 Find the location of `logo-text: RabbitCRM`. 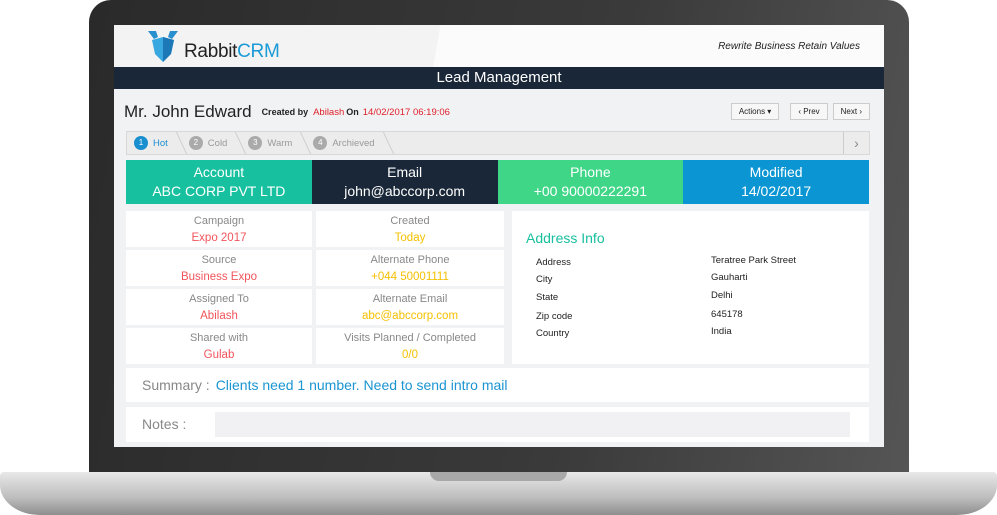

logo-text: RabbitCRM is located at coordinates (232, 52).